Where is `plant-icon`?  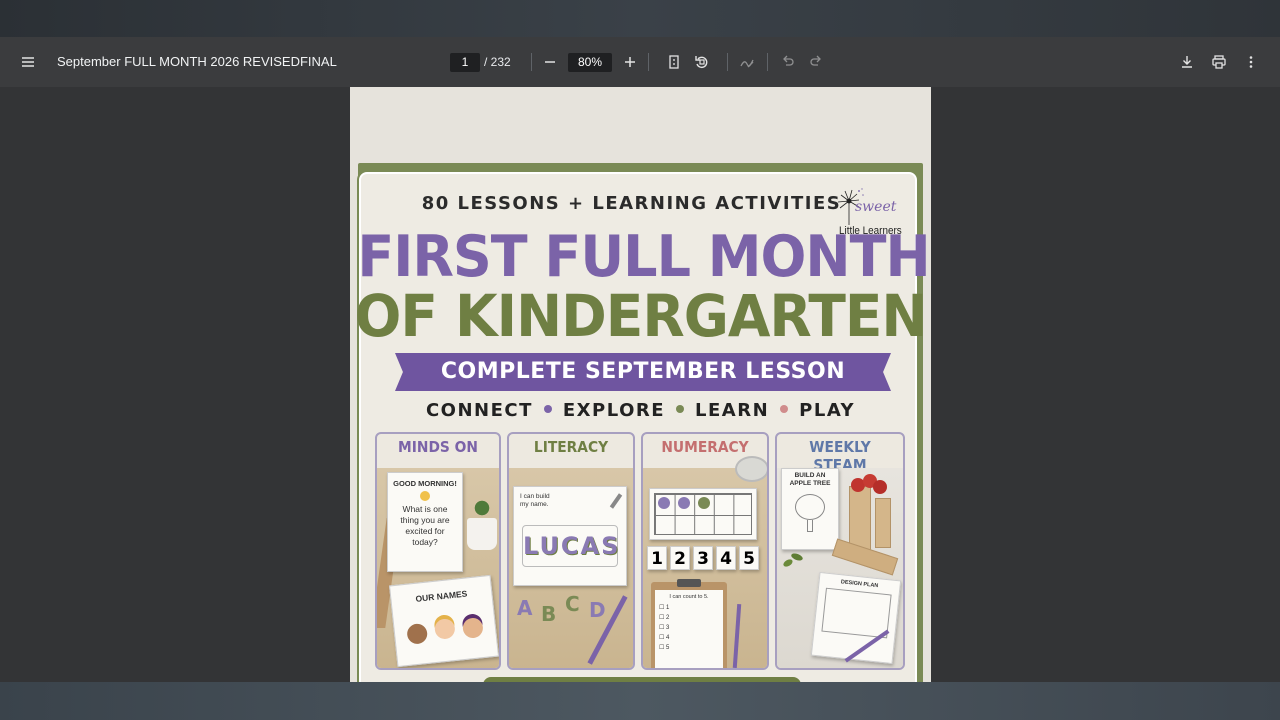 plant-icon is located at coordinates (482, 508).